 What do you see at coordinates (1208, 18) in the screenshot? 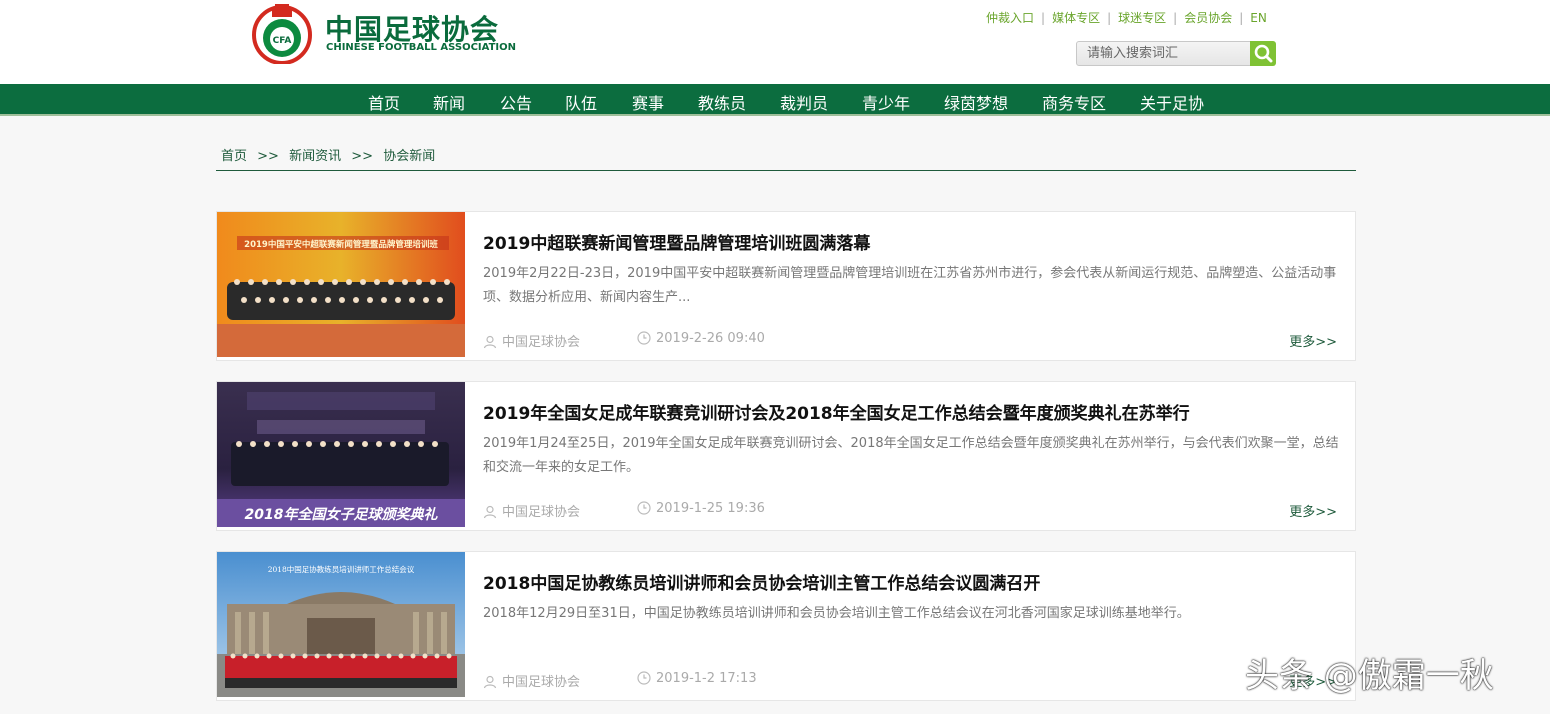
I see `member-association-link: 会员协会` at bounding box center [1208, 18].